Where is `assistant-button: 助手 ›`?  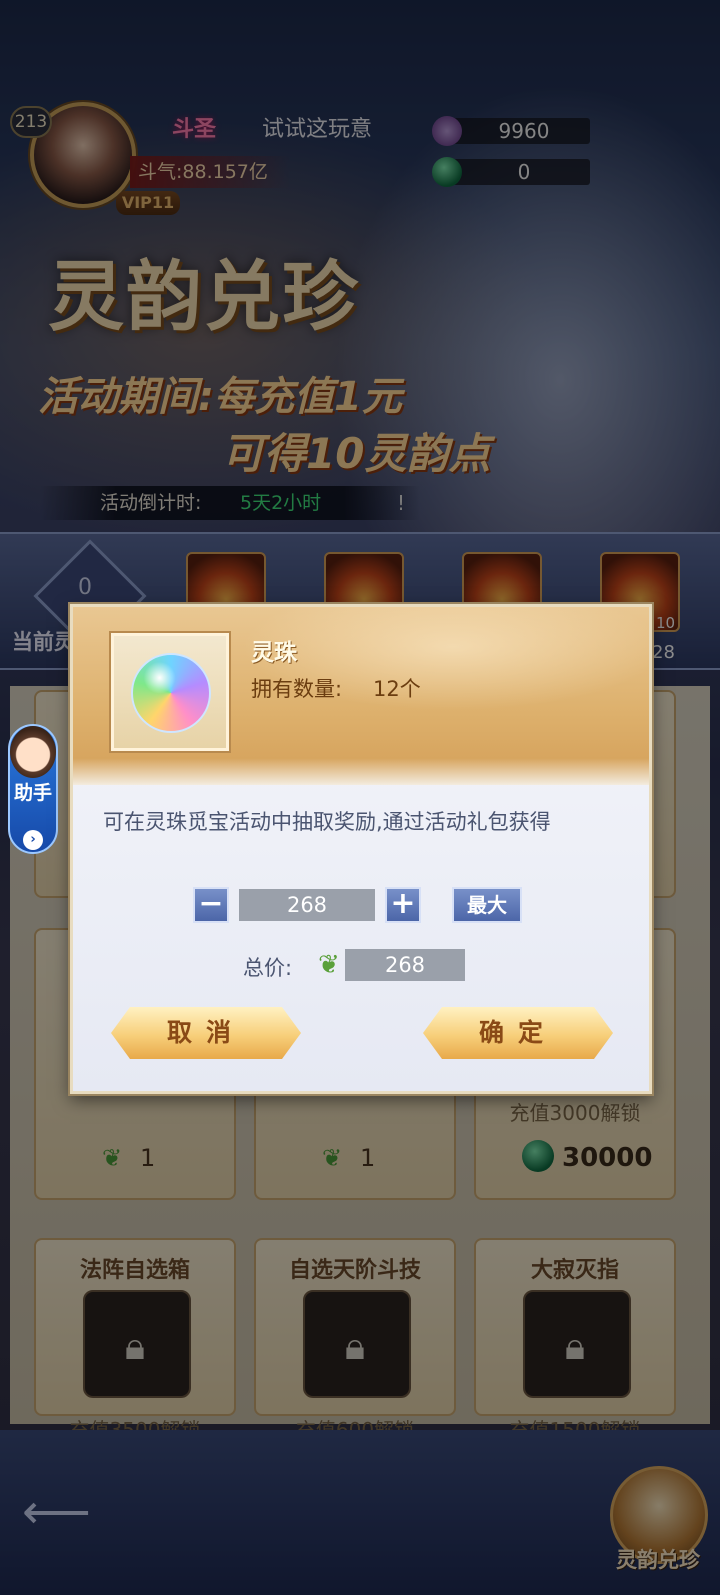 assistant-button: 助手 › is located at coordinates (33, 789).